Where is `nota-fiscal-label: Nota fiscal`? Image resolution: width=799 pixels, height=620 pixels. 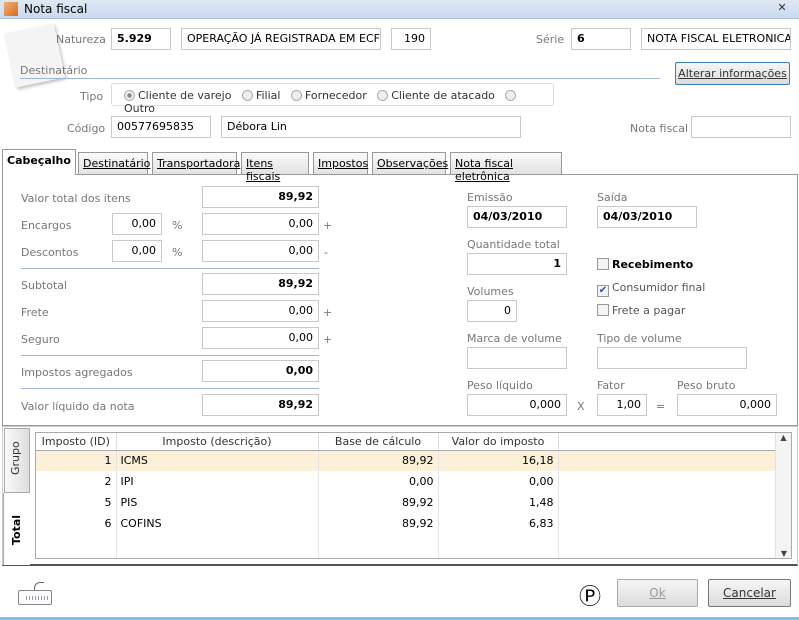
nota-fiscal-label: Nota fiscal is located at coordinates (659, 128).